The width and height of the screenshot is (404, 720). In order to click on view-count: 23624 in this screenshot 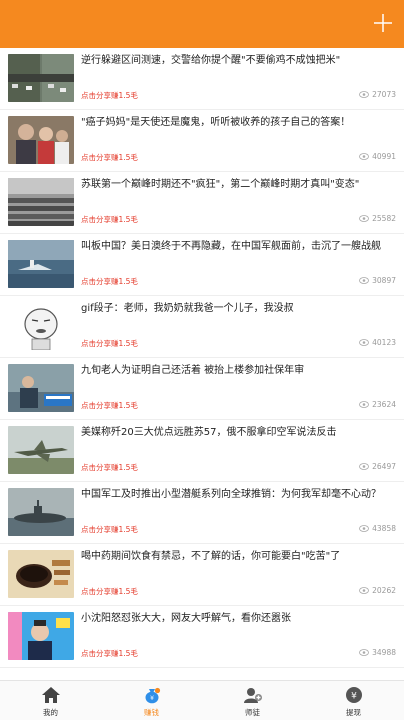, I will do `click(377, 404)`.